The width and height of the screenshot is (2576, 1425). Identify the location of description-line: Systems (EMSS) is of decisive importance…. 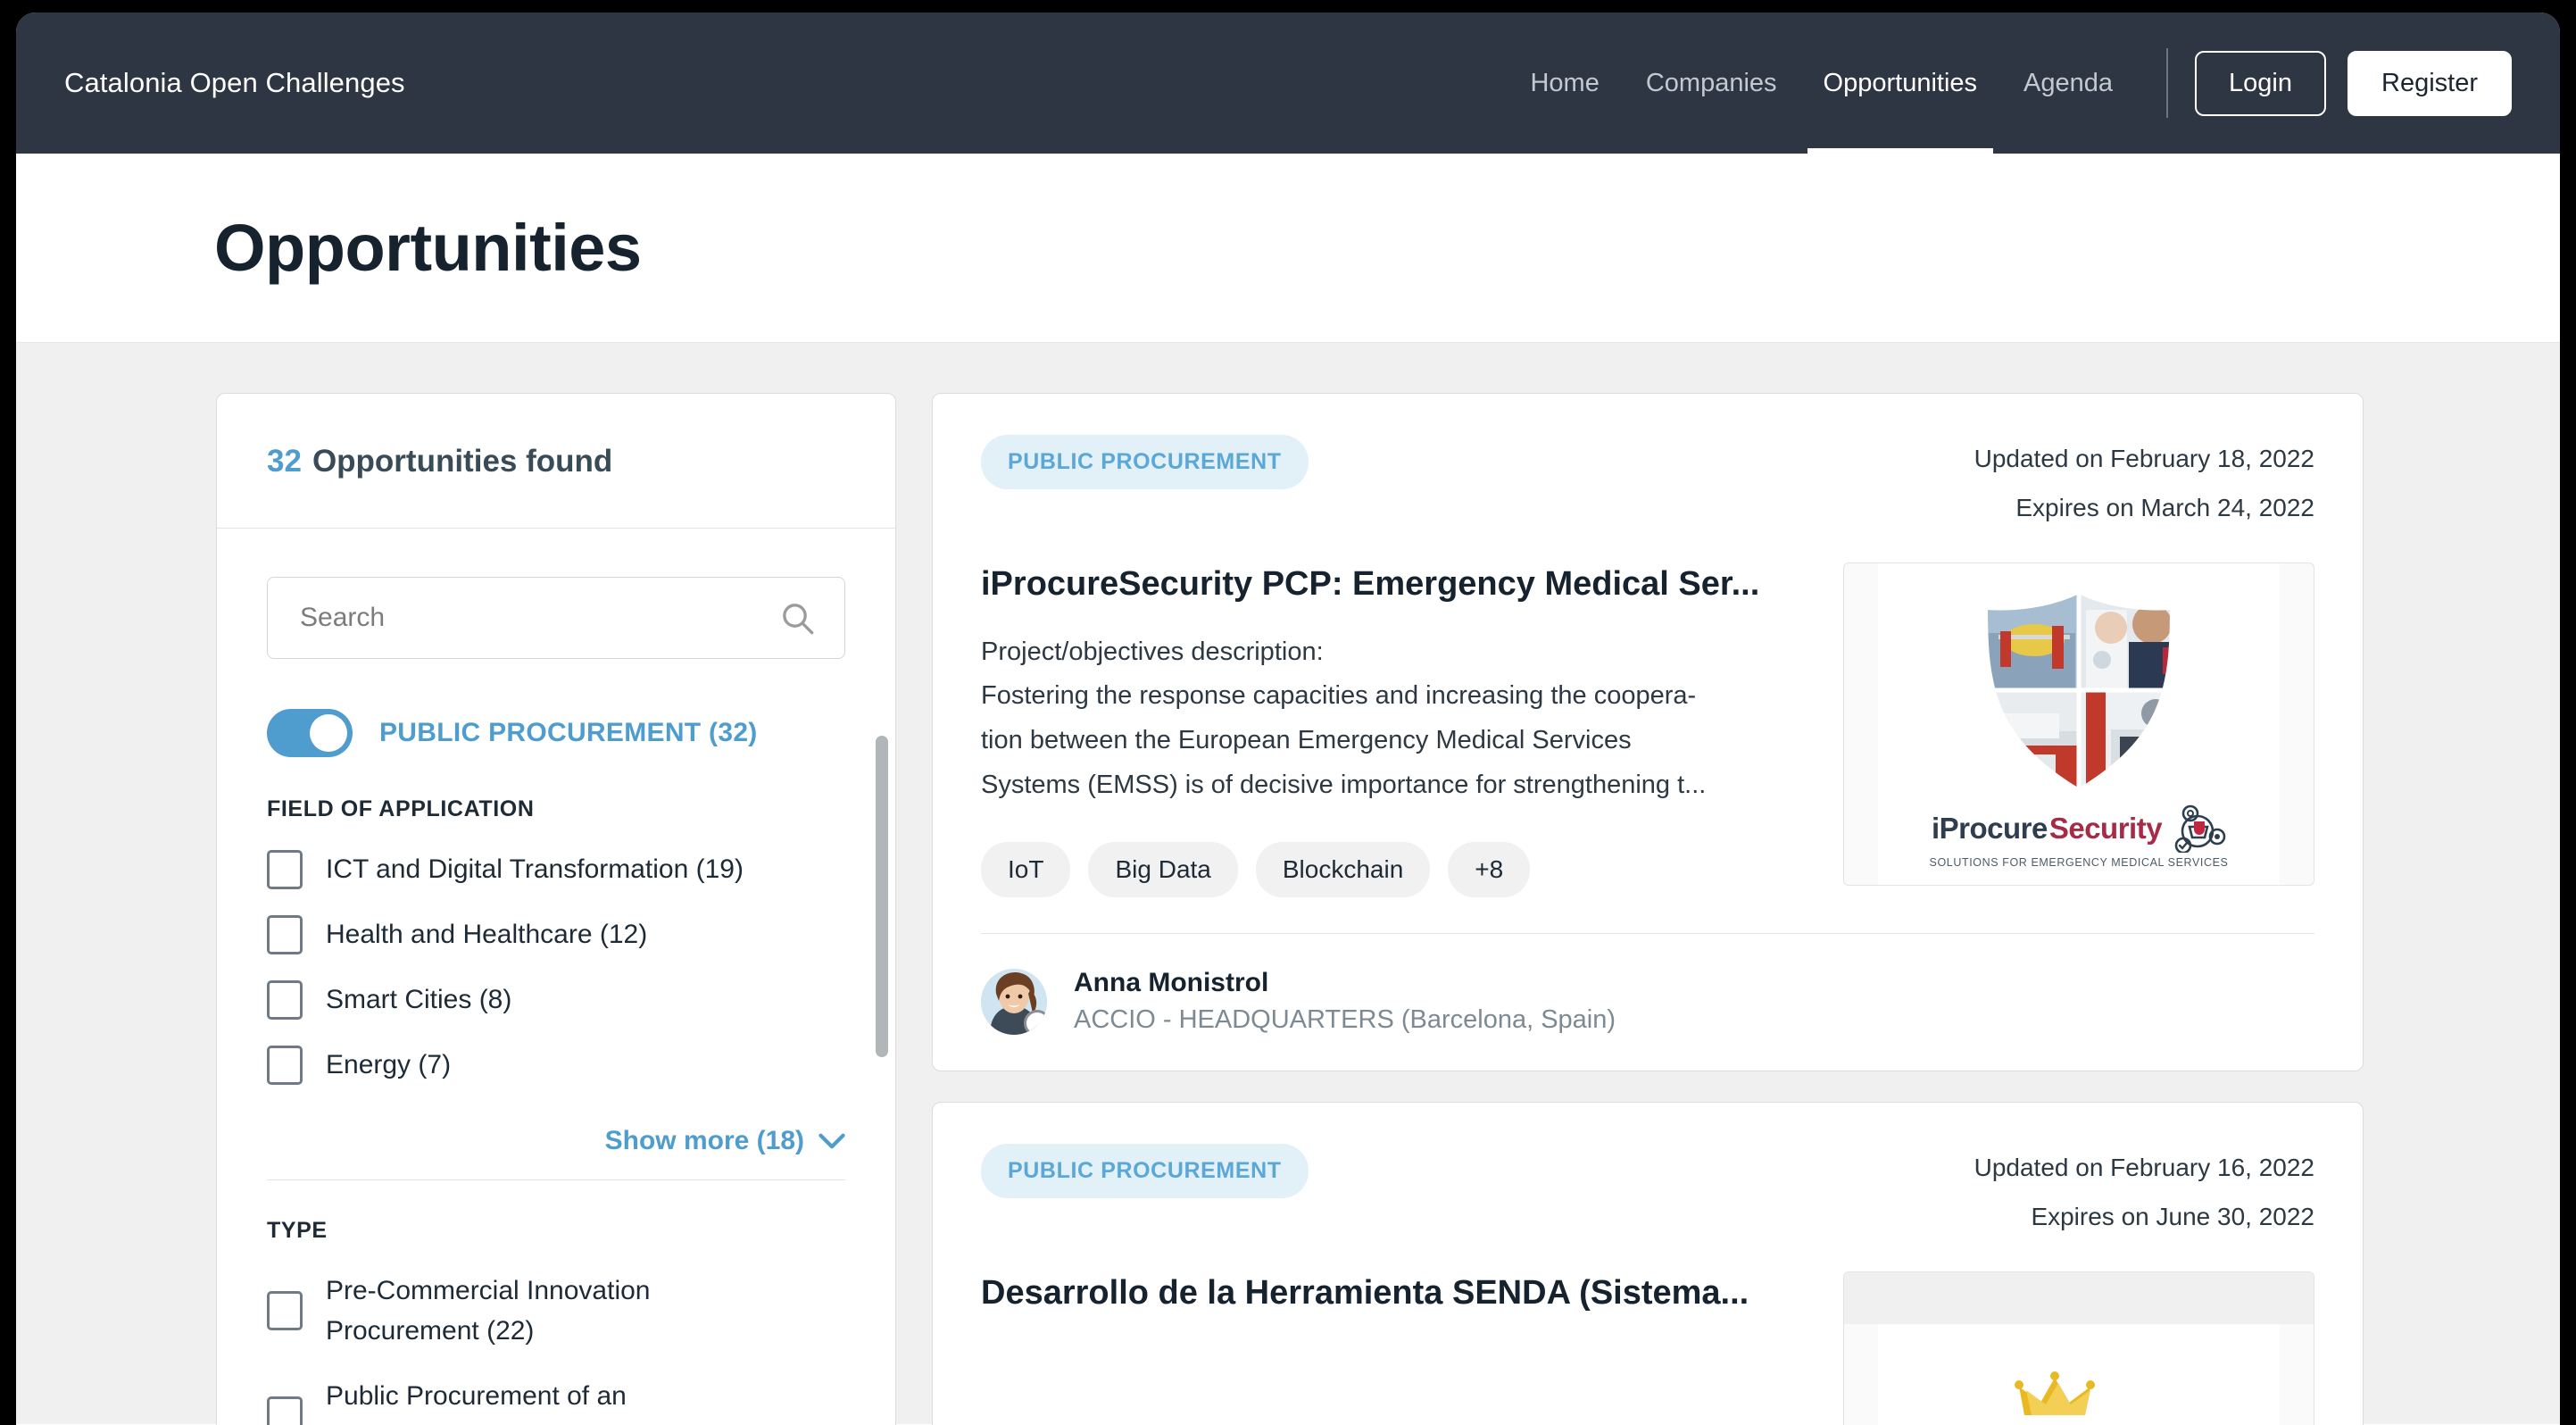
(1344, 786).